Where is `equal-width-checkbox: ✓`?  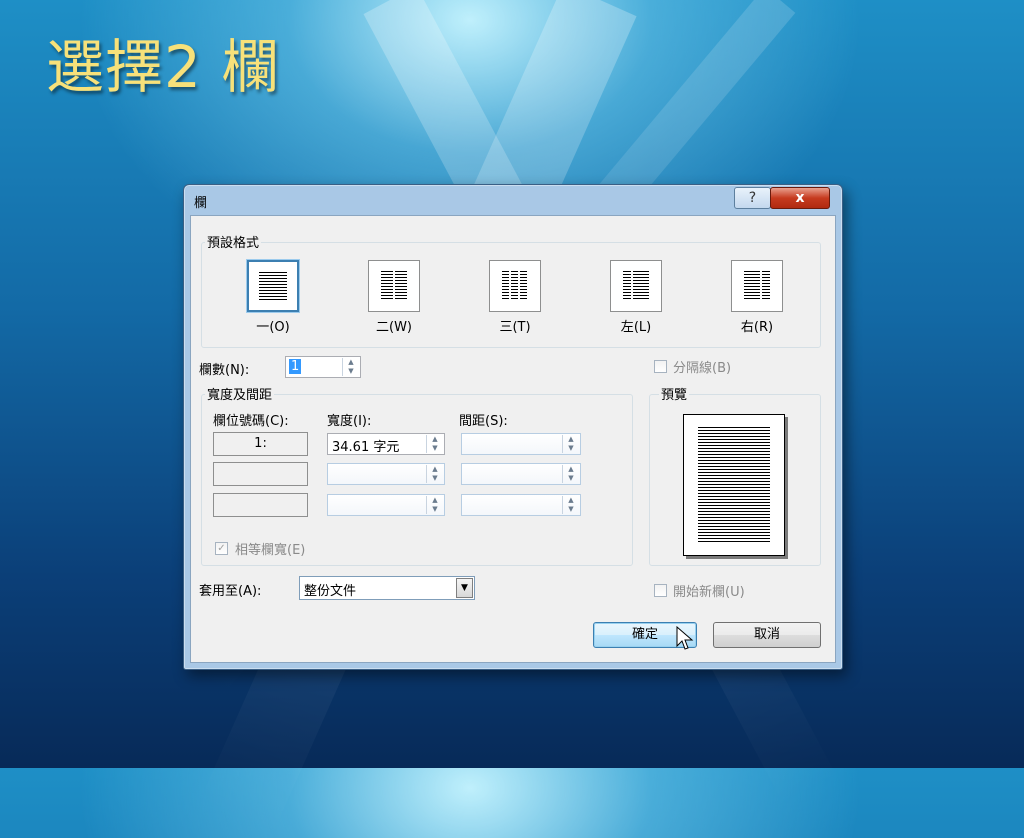
equal-width-checkbox: ✓ is located at coordinates (221, 548).